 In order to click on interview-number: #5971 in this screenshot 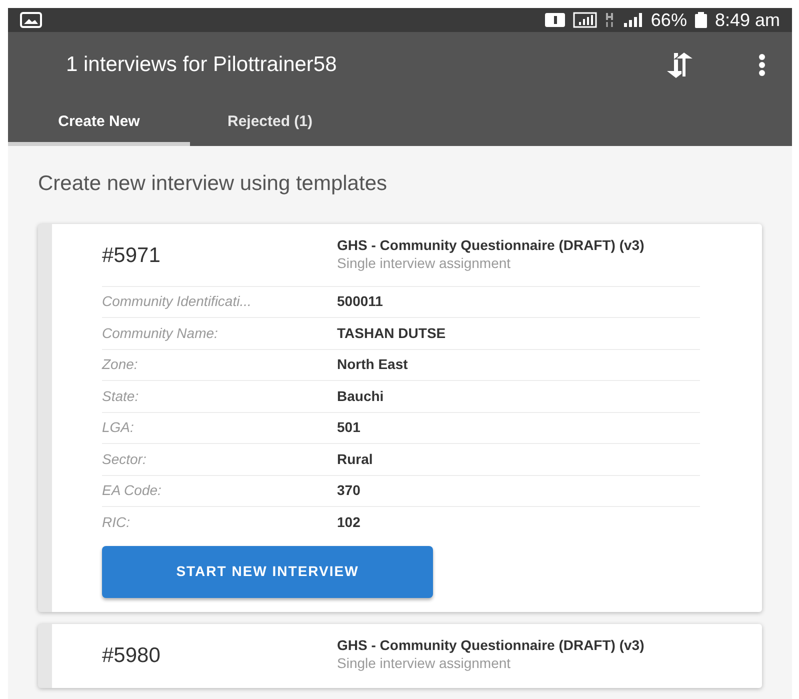, I will do `click(132, 255)`.